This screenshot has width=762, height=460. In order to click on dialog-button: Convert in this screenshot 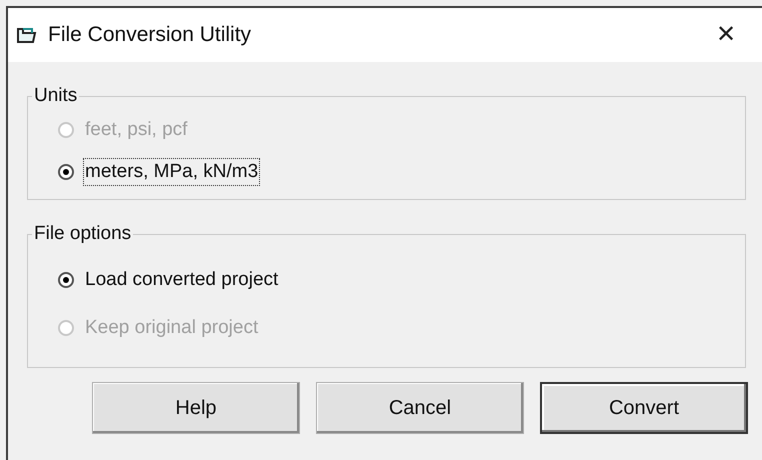, I will do `click(644, 408)`.